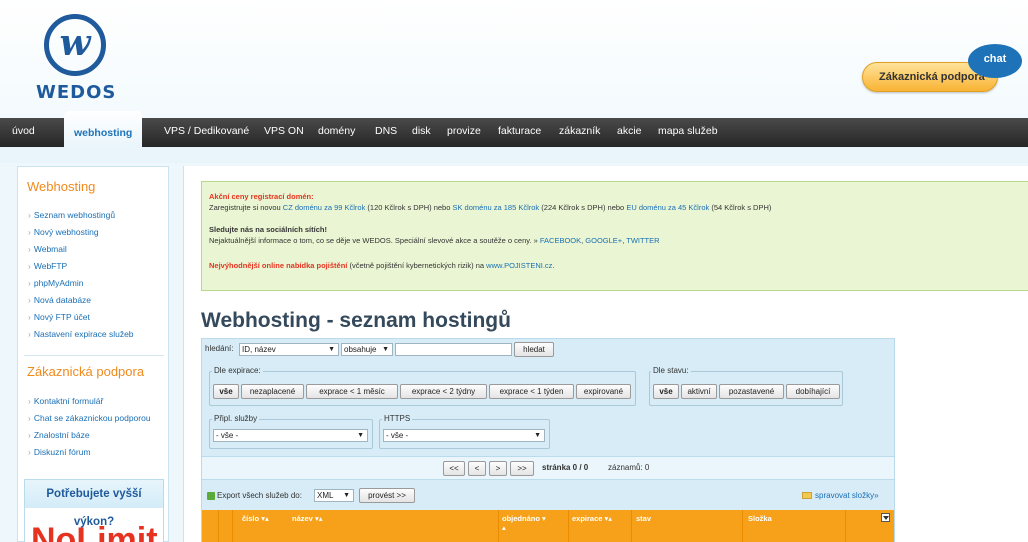 The image size is (1028, 542). What do you see at coordinates (397, 435) in the screenshot?
I see `https-select-value: - vše -` at bounding box center [397, 435].